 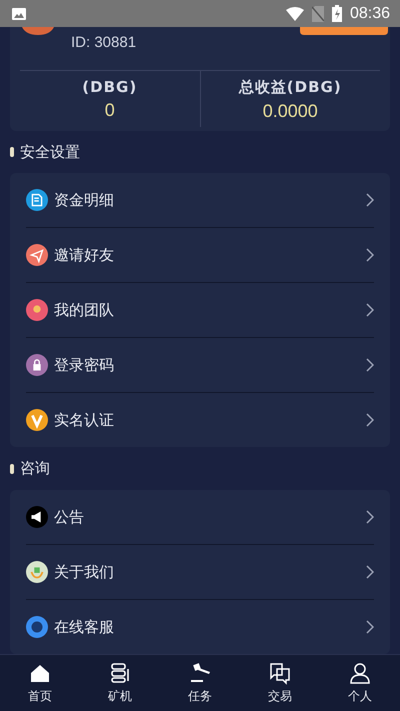 What do you see at coordinates (207, 365) in the screenshot?
I see `menu-item: 登录密码` at bounding box center [207, 365].